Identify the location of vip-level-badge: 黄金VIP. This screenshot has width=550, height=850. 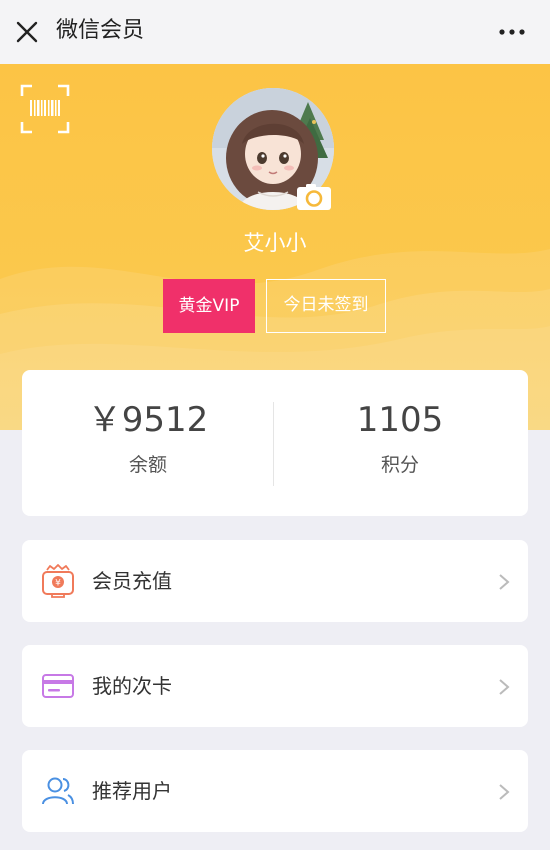
(209, 306).